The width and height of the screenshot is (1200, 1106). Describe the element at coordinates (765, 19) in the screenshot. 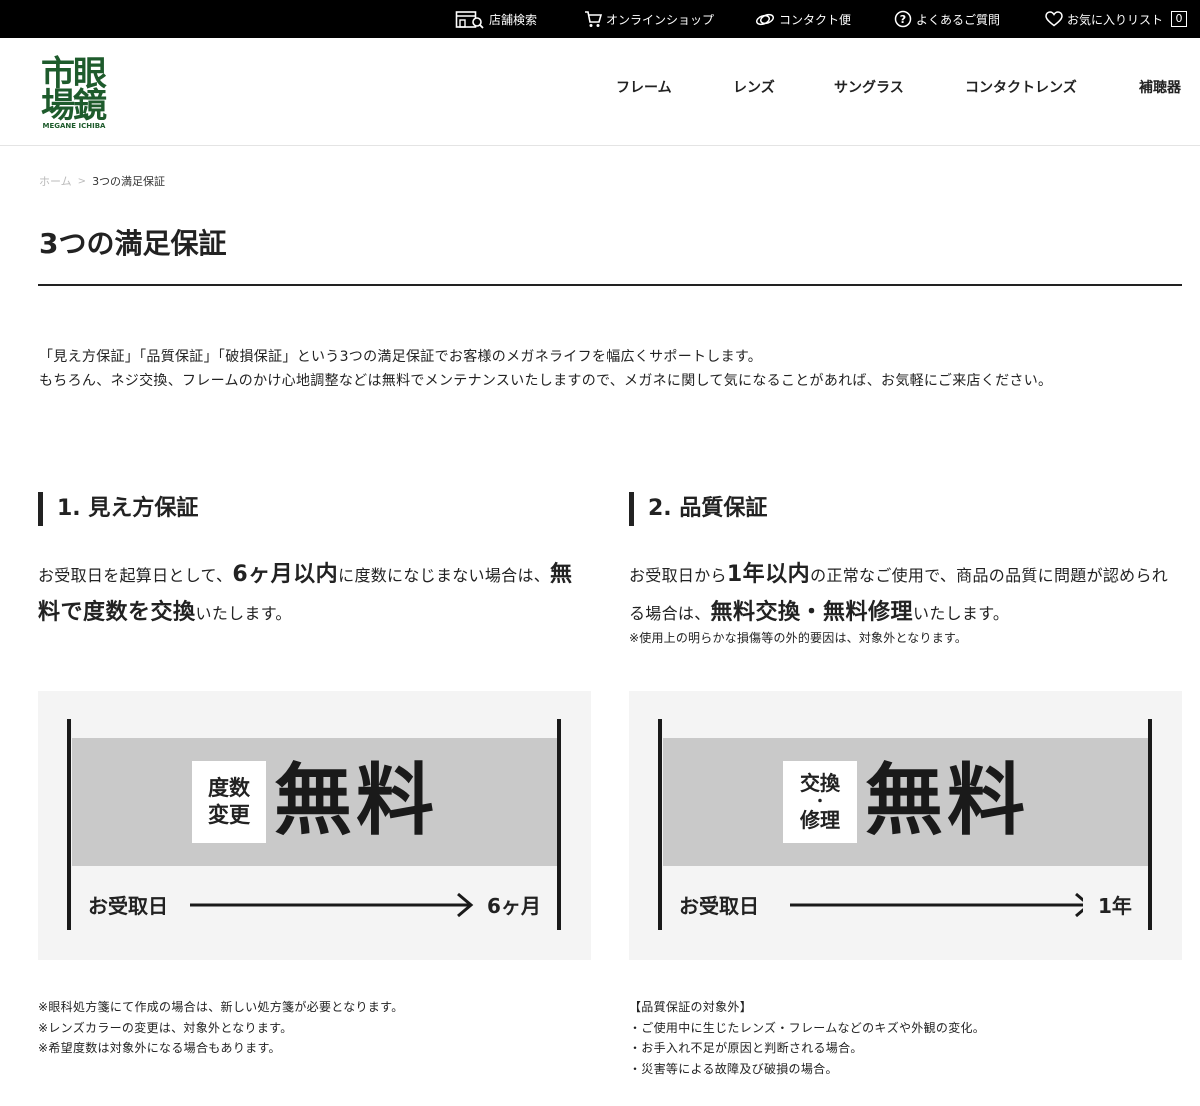

I see `lens-icon` at that location.